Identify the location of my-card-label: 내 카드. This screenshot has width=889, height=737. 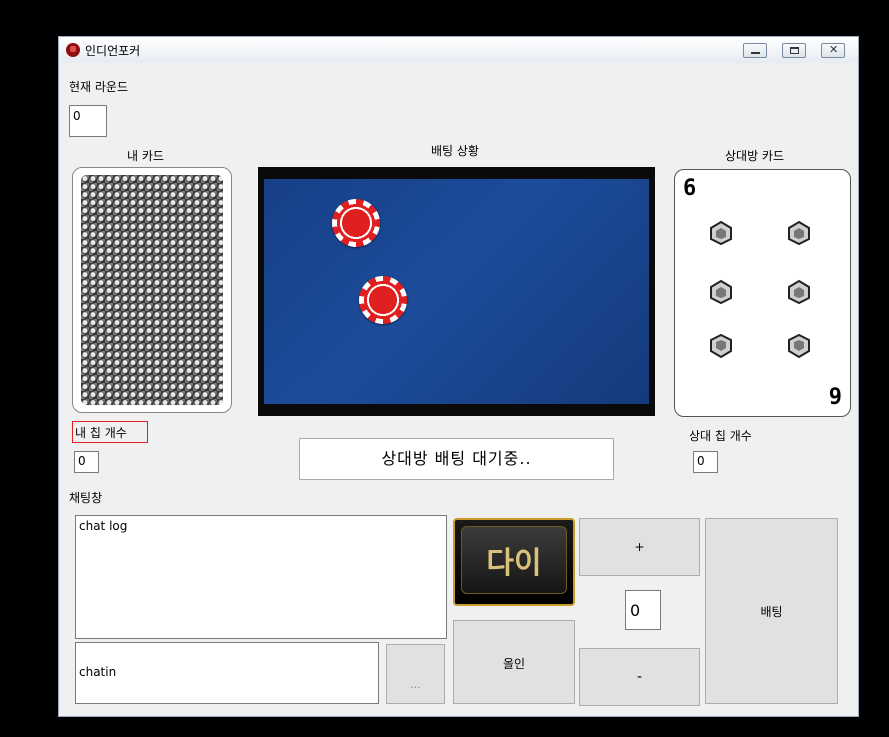
(145, 156).